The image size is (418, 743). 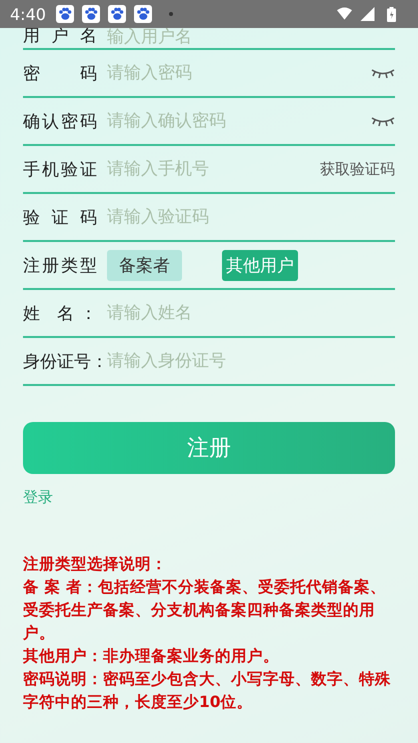 What do you see at coordinates (391, 14) in the screenshot?
I see `battery-icon` at bounding box center [391, 14].